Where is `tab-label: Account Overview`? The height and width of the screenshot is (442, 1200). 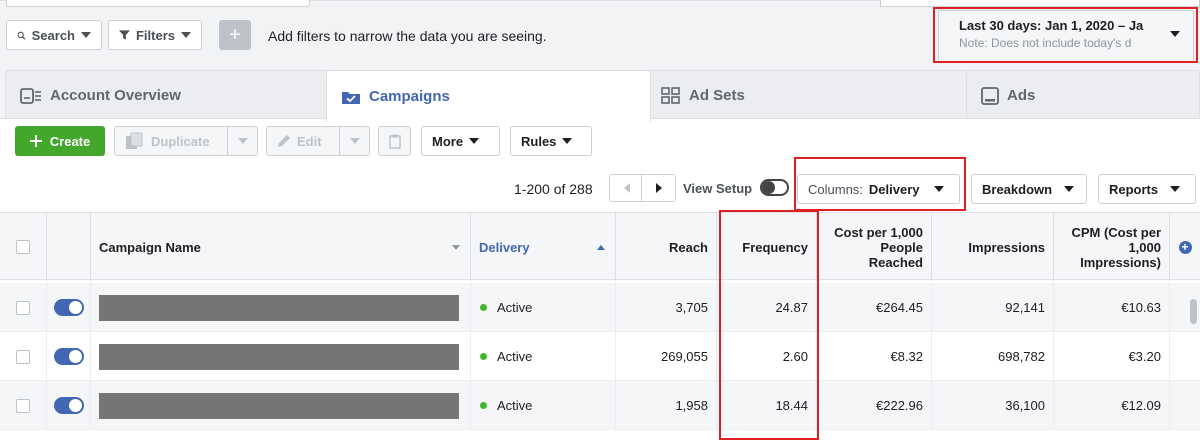
tab-label: Account Overview is located at coordinates (115, 95).